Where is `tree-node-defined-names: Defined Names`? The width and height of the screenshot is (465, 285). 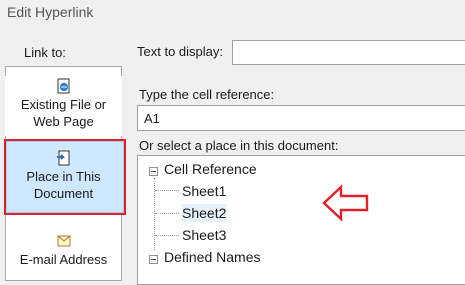
tree-node-defined-names: Defined Names is located at coordinates (212, 257).